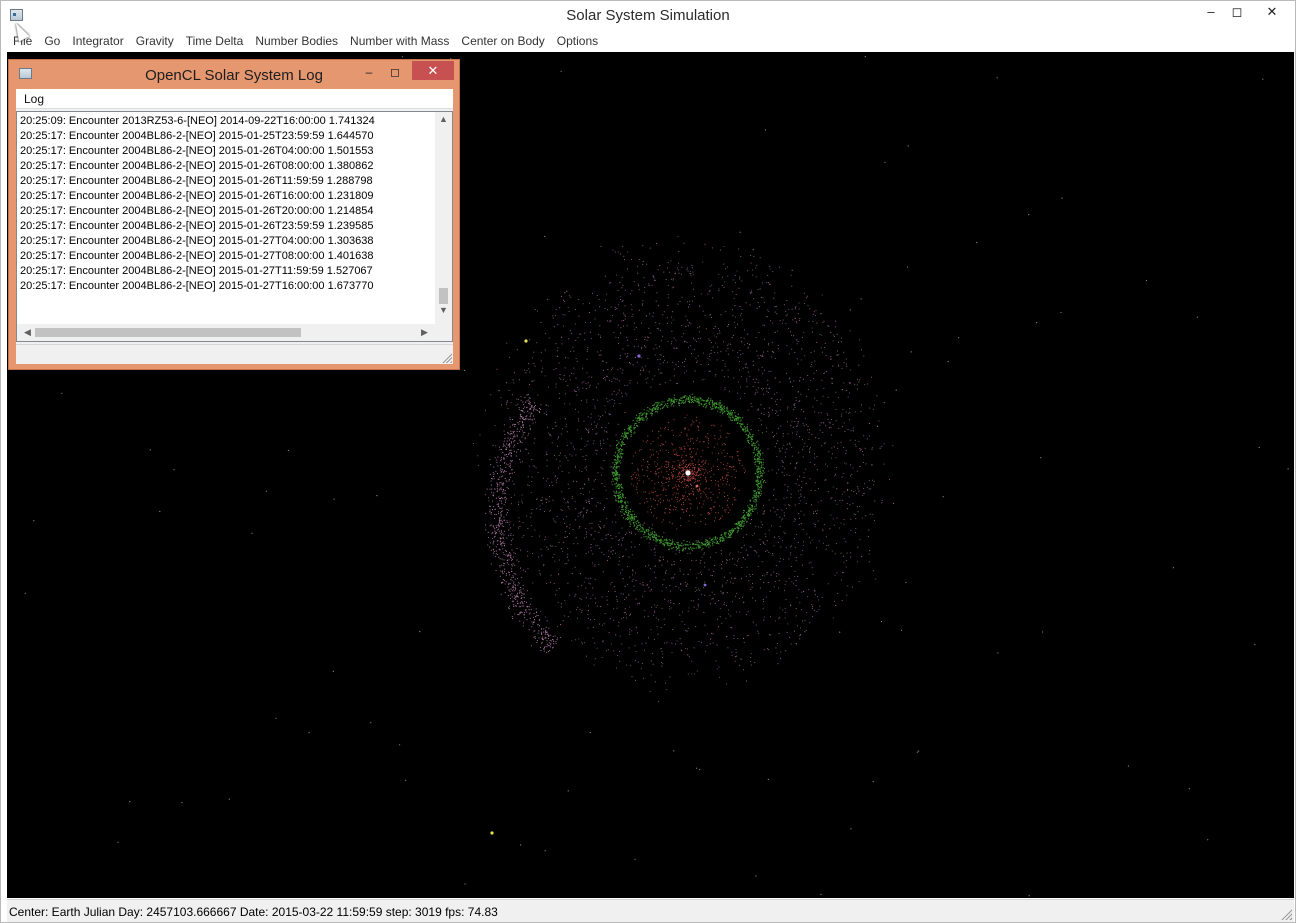  Describe the element at coordinates (369, 73) in the screenshot. I see `log-minimize-button: –` at that location.